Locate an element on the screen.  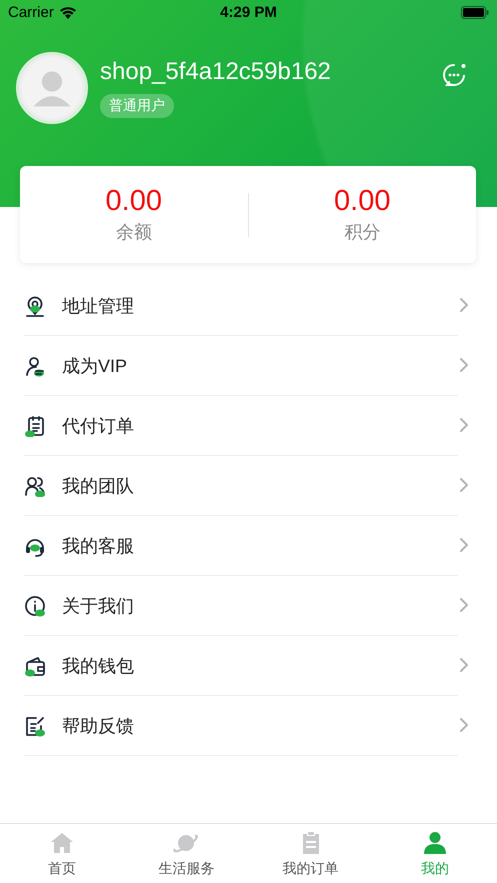
menu-label: 代付订单 is located at coordinates (98, 426).